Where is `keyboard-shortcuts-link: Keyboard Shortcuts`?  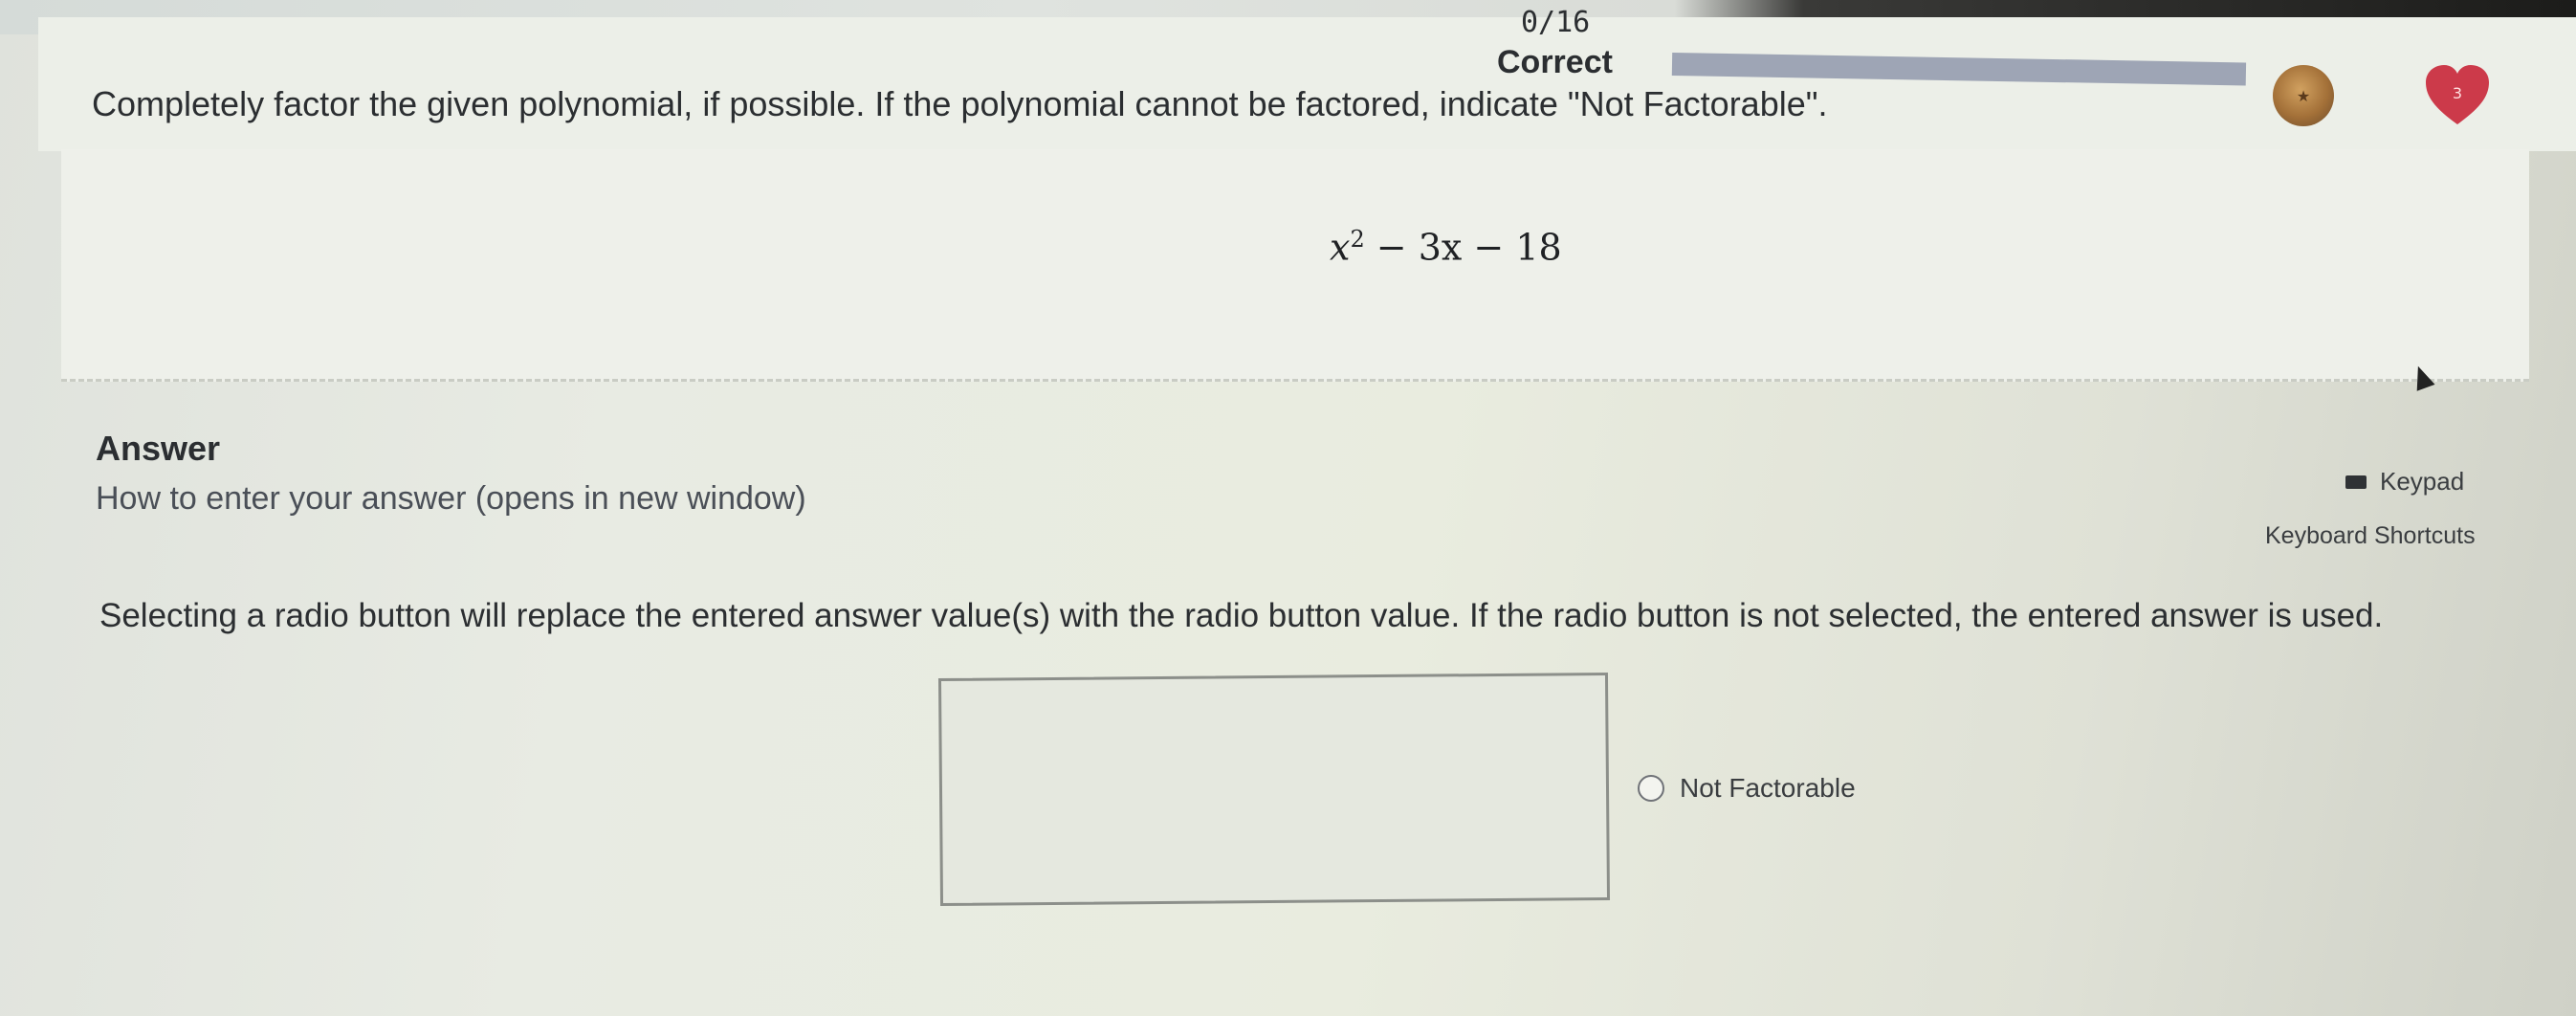 keyboard-shortcuts-link: Keyboard Shortcuts is located at coordinates (2370, 536).